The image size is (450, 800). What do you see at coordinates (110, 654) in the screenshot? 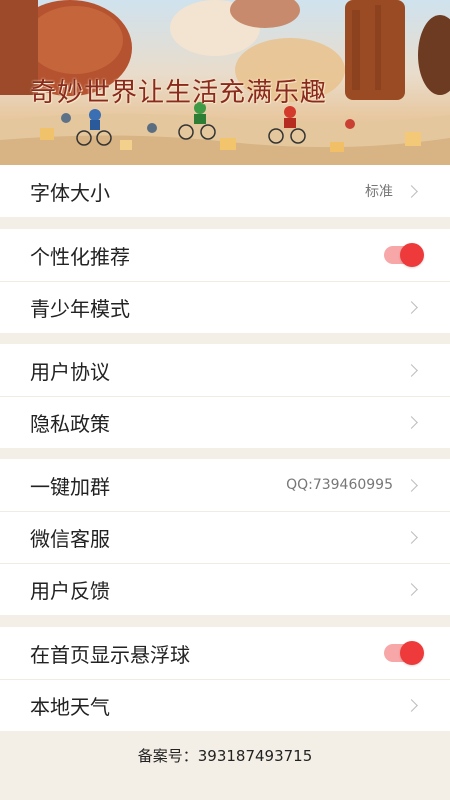
I see `floating-ball-label: 在首页显示悬浮球` at bounding box center [110, 654].